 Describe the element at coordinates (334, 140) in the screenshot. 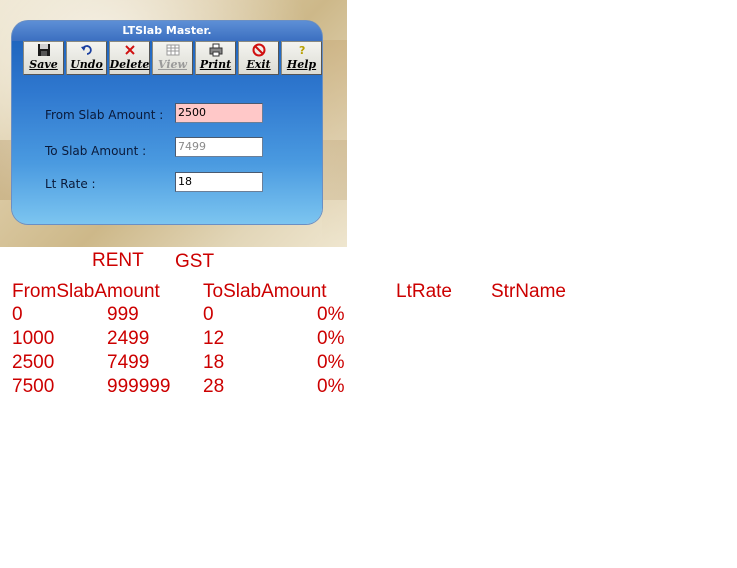

I see `background-streak` at that location.